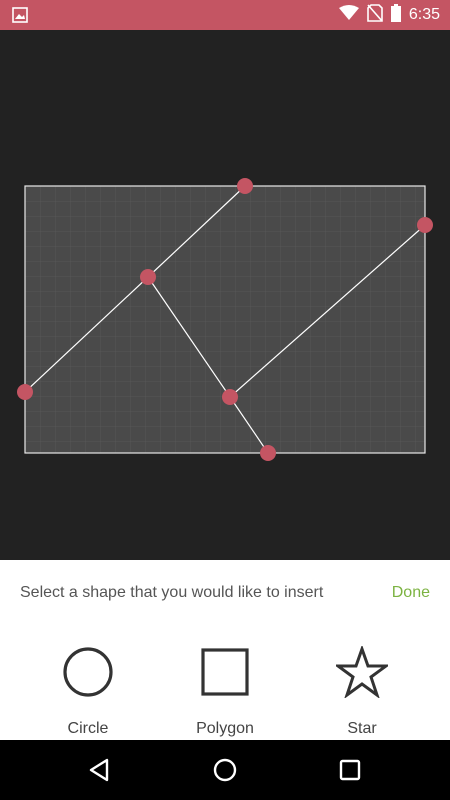 Image resolution: width=450 pixels, height=800 pixels. What do you see at coordinates (20, 15) in the screenshot?
I see `image-icon` at bounding box center [20, 15].